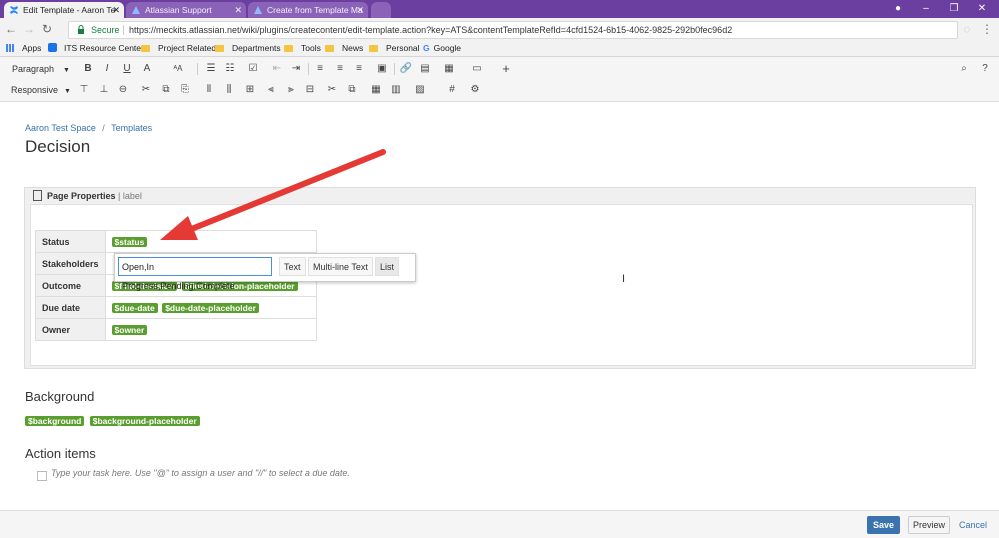 Image resolution: width=999 pixels, height=538 pixels. I want to click on type-multiline-text-button: Multi-line Text, so click(340, 266).